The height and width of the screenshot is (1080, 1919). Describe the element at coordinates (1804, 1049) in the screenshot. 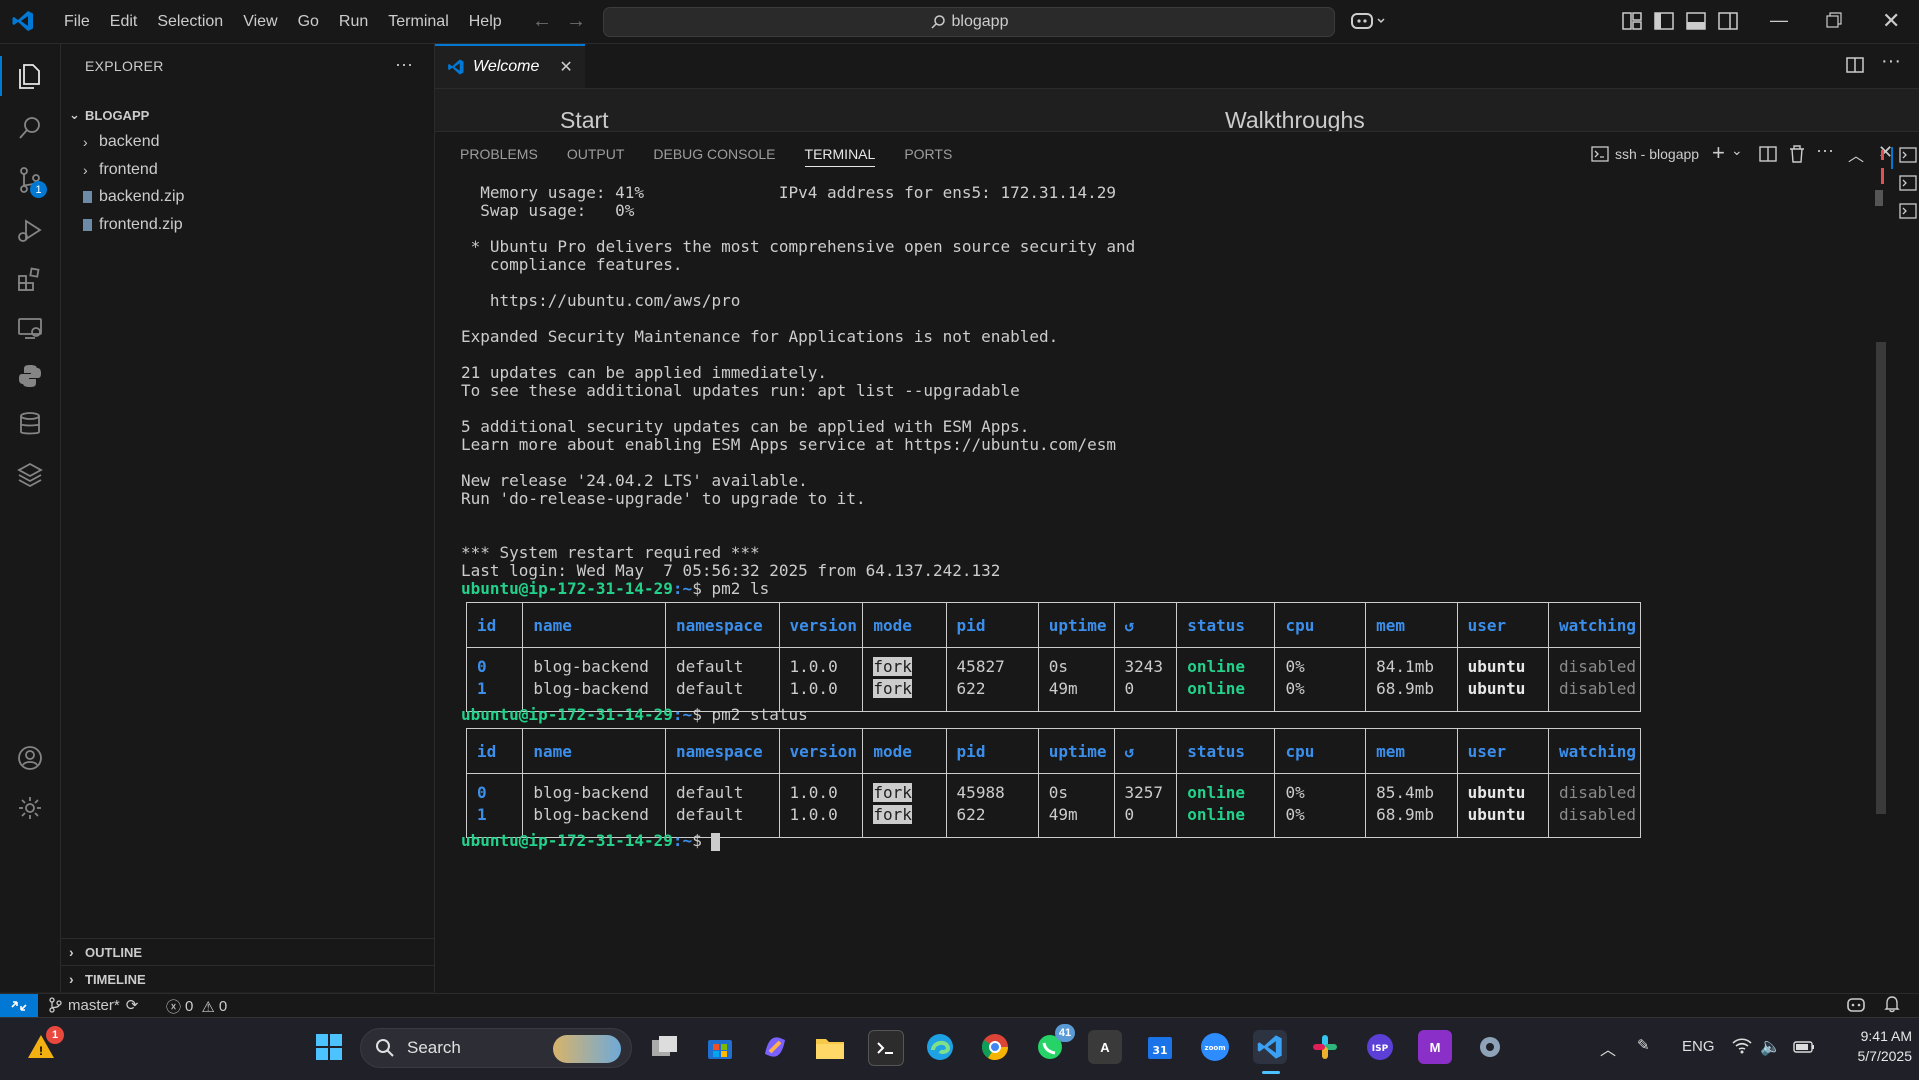

I see `battery-icon` at that location.